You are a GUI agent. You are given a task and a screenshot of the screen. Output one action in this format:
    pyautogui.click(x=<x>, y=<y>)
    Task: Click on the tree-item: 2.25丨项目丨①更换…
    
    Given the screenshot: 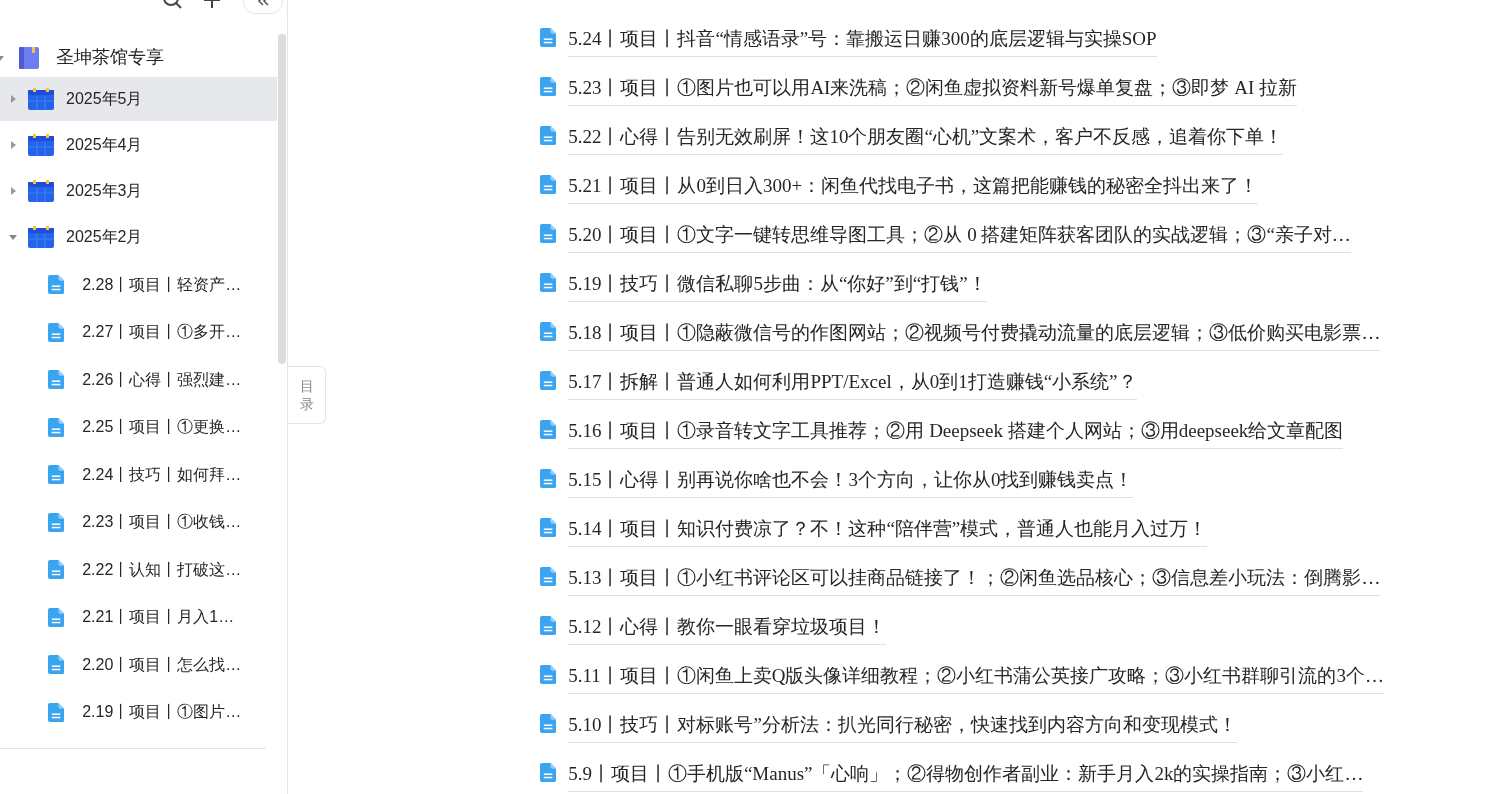 What is the action you would take?
    pyautogui.click(x=133, y=427)
    